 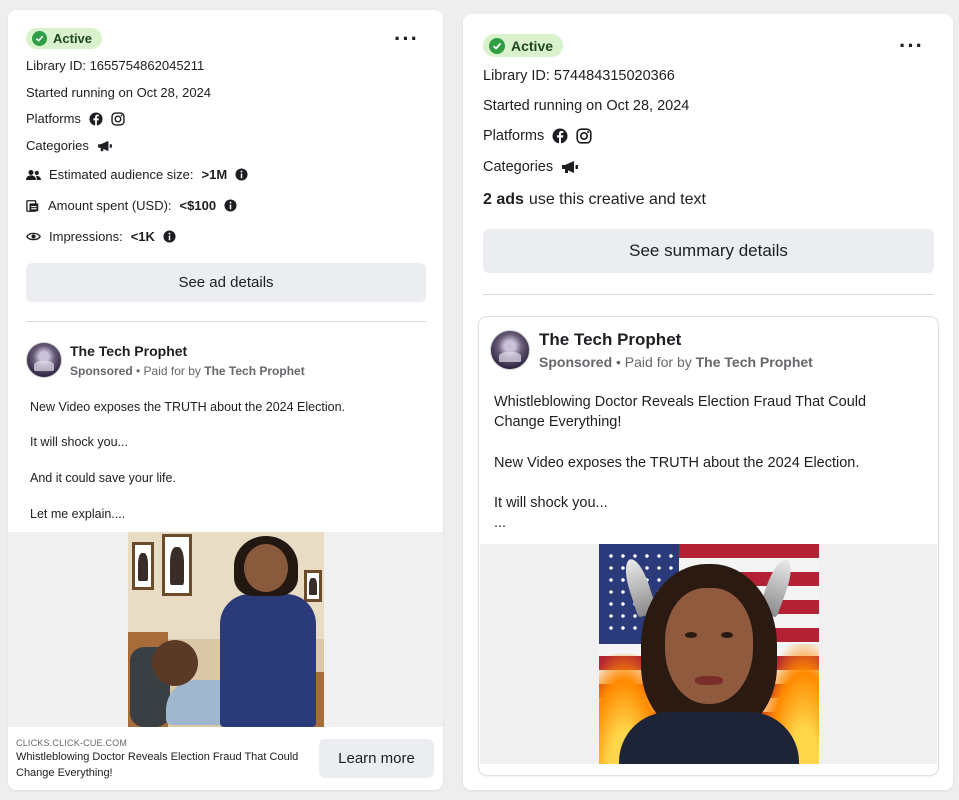 What do you see at coordinates (110, 205) in the screenshot?
I see `spent-label: Amount spent (USD):` at bounding box center [110, 205].